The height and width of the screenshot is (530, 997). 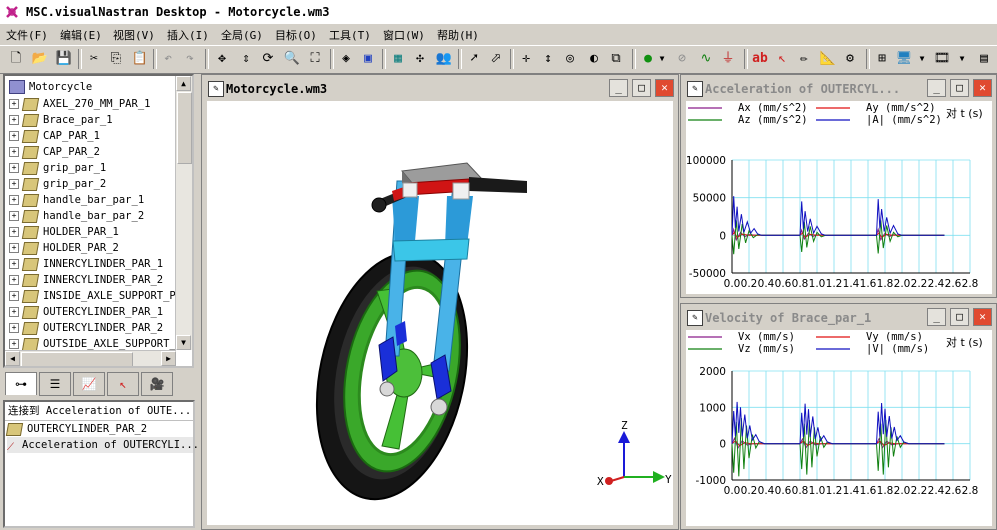 I want to click on screen-dropdown-icon: ▼, so click(x=922, y=59).